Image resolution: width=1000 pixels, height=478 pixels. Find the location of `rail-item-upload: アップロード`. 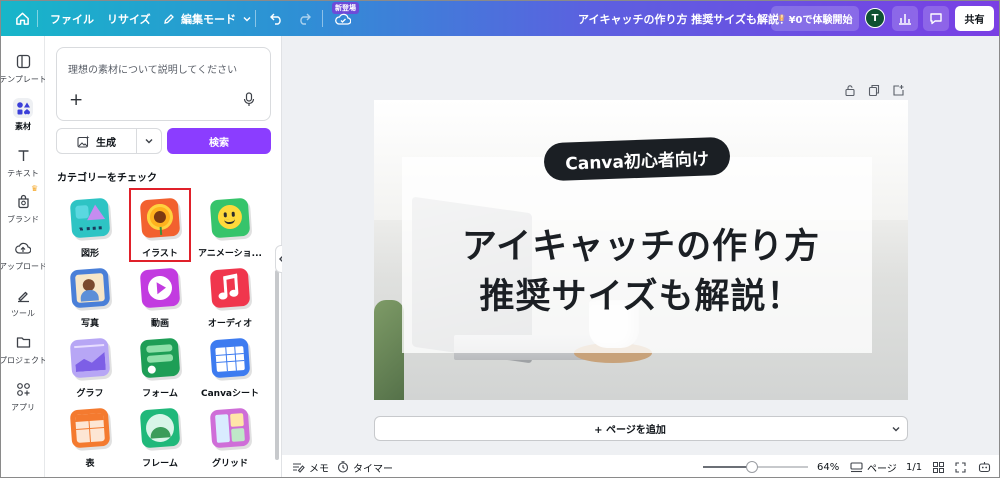

rail-item-upload: アップロード is located at coordinates (24, 258).